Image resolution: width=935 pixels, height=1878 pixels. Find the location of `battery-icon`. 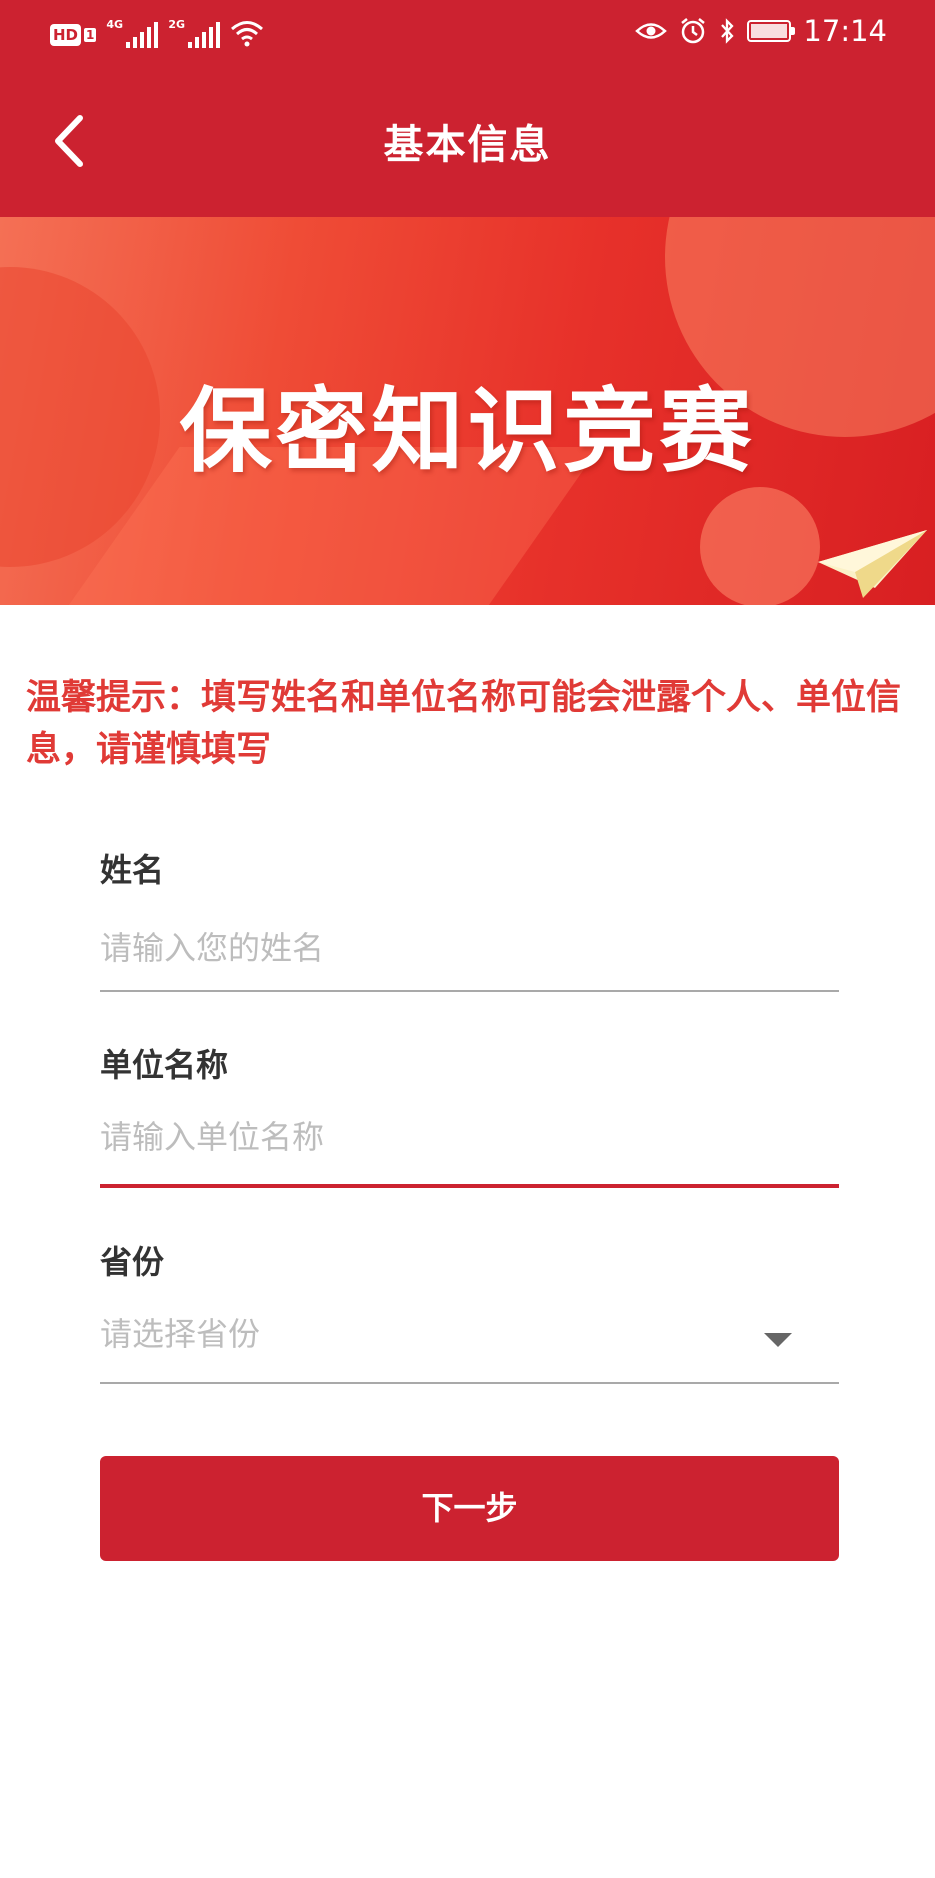

battery-icon is located at coordinates (771, 31).